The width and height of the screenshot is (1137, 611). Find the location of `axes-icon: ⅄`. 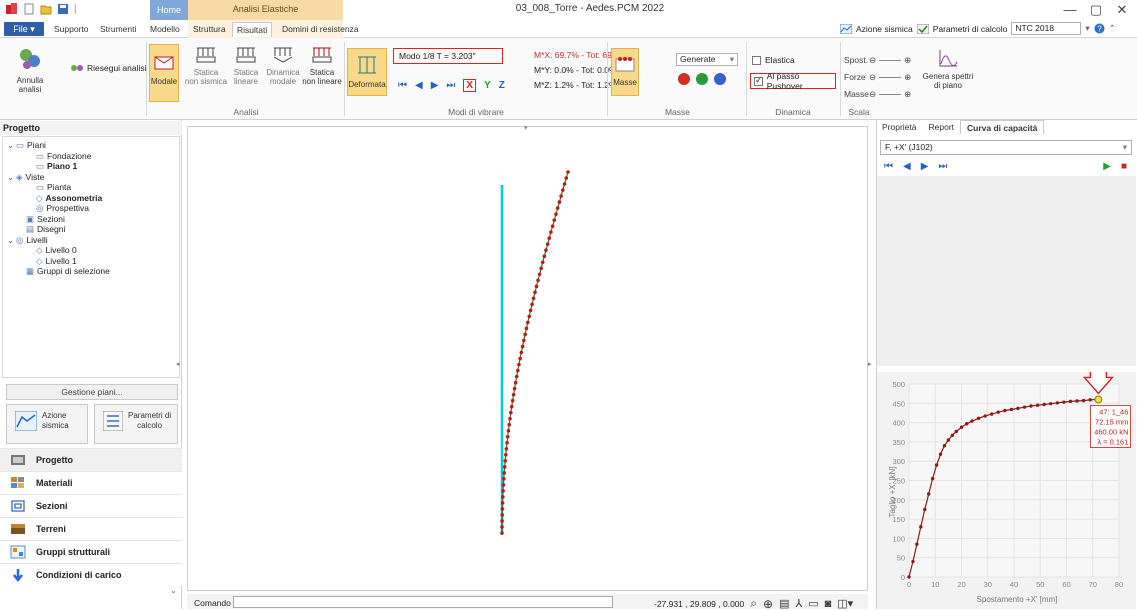

axes-icon: ⅄ is located at coordinates (798, 603).